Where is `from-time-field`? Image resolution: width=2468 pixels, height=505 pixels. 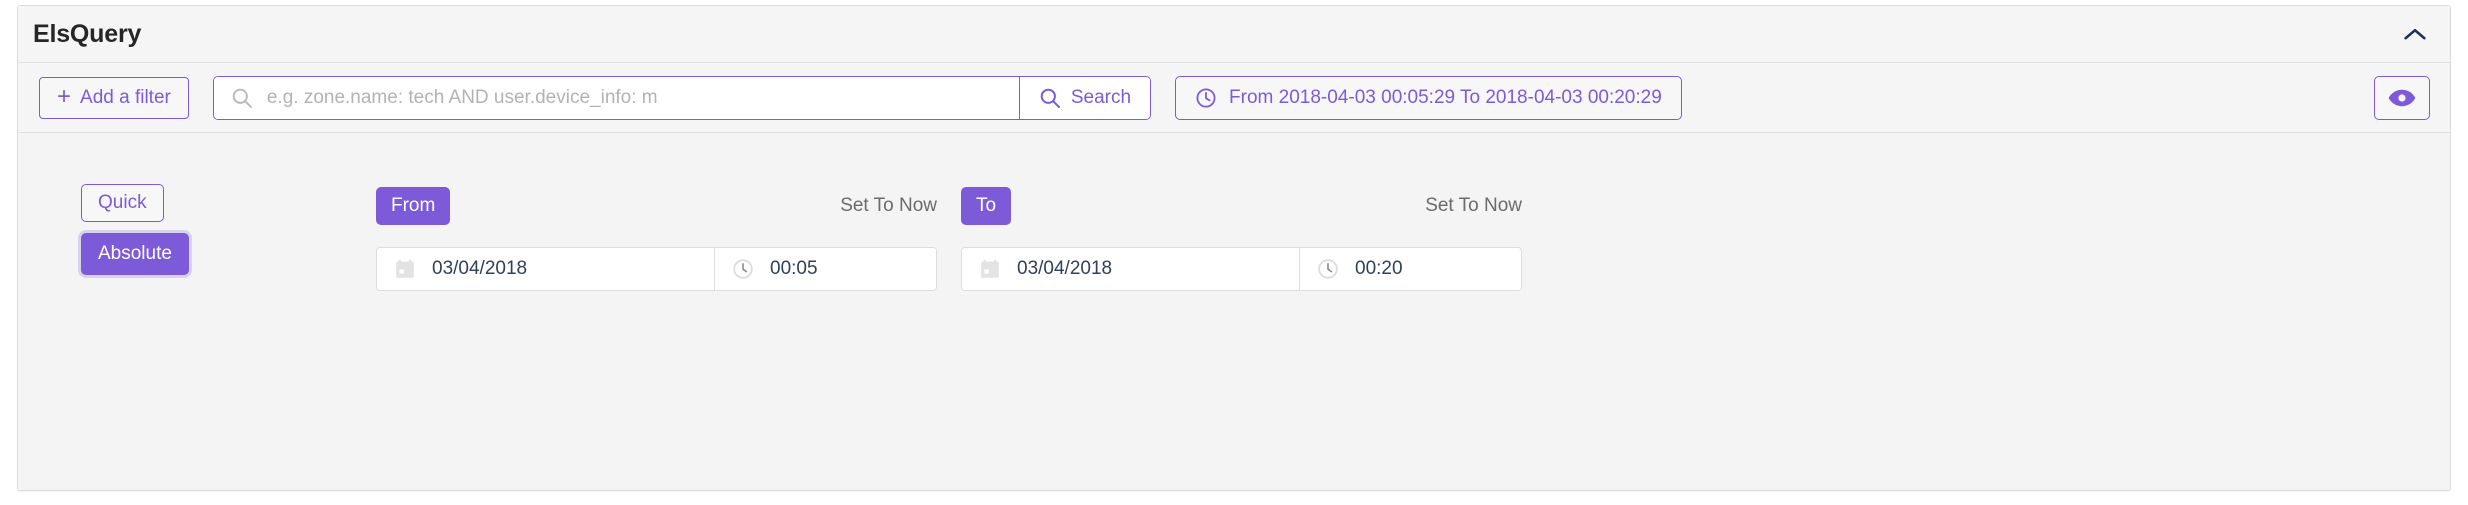
from-time-field is located at coordinates (825, 269).